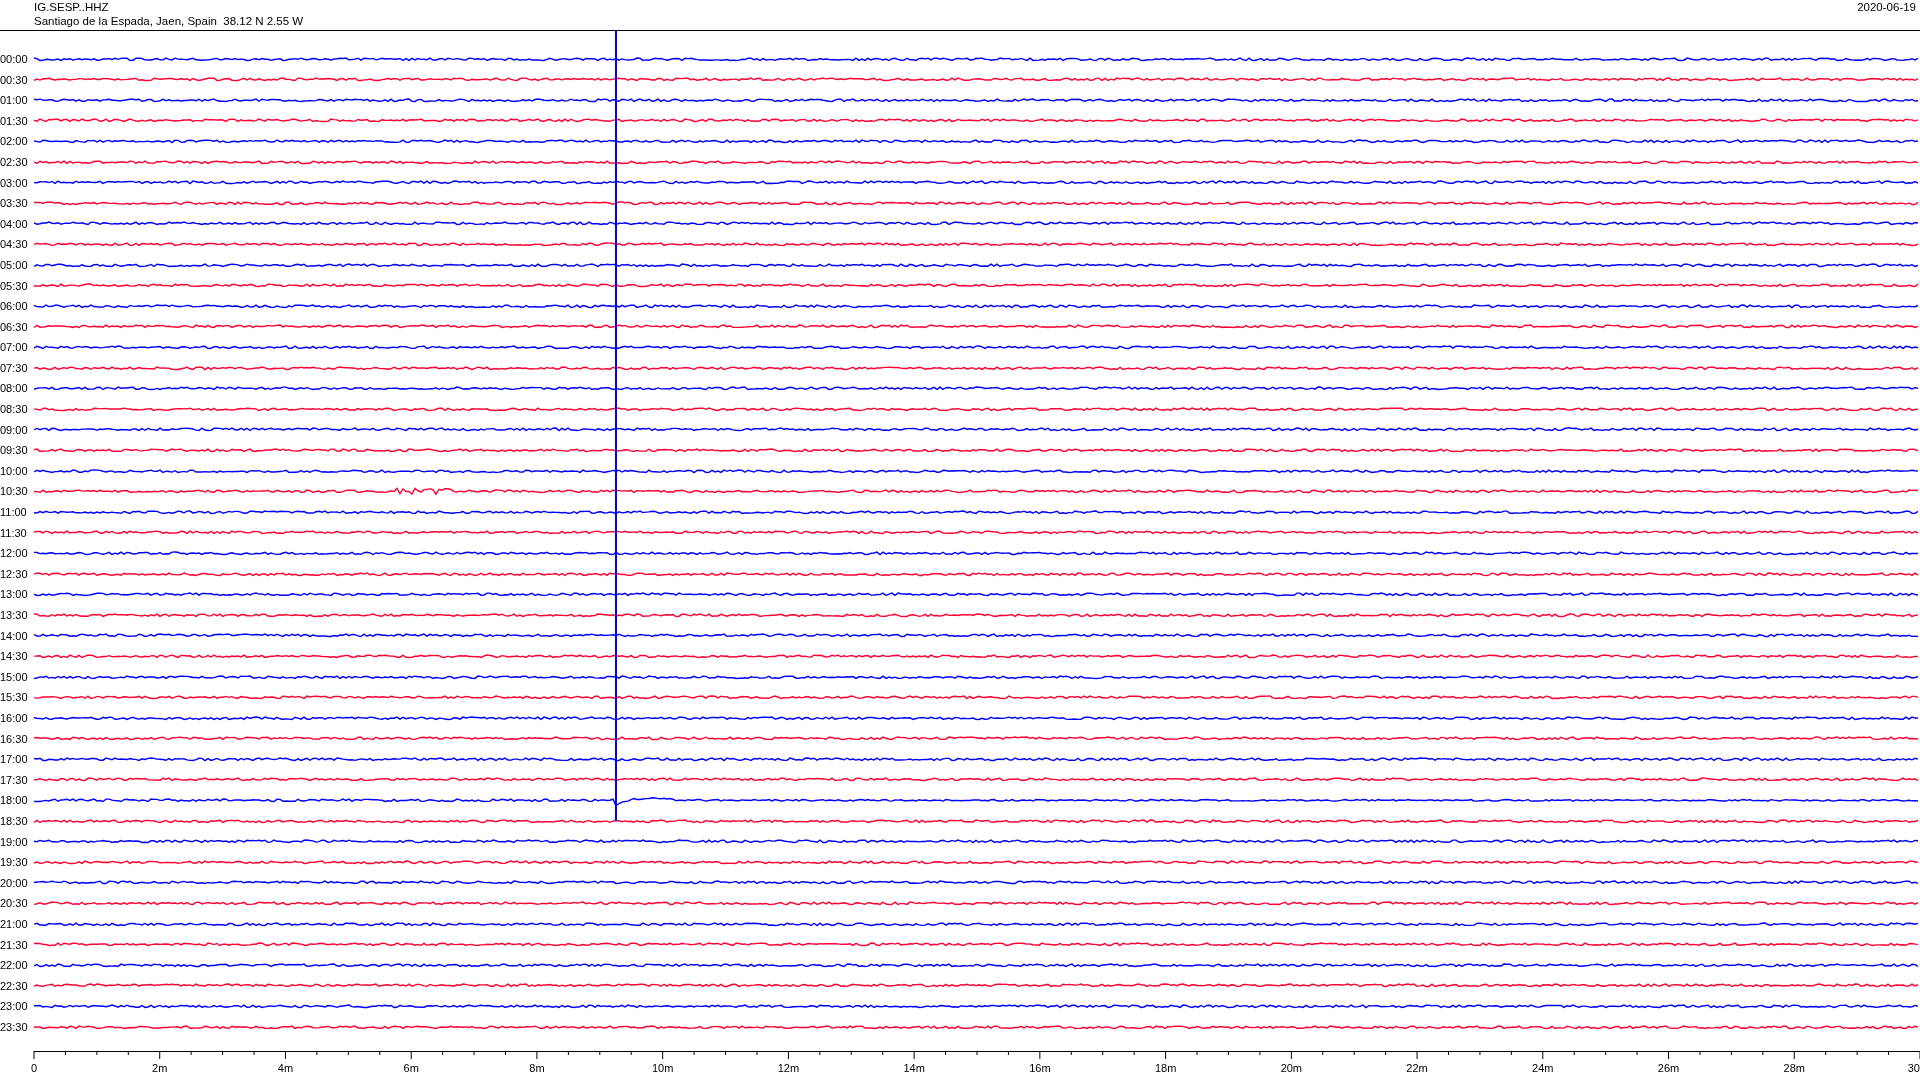 The height and width of the screenshot is (1080, 1920). Describe the element at coordinates (1543, 1068) in the screenshot. I see `axis-tick-label: 24m` at that location.